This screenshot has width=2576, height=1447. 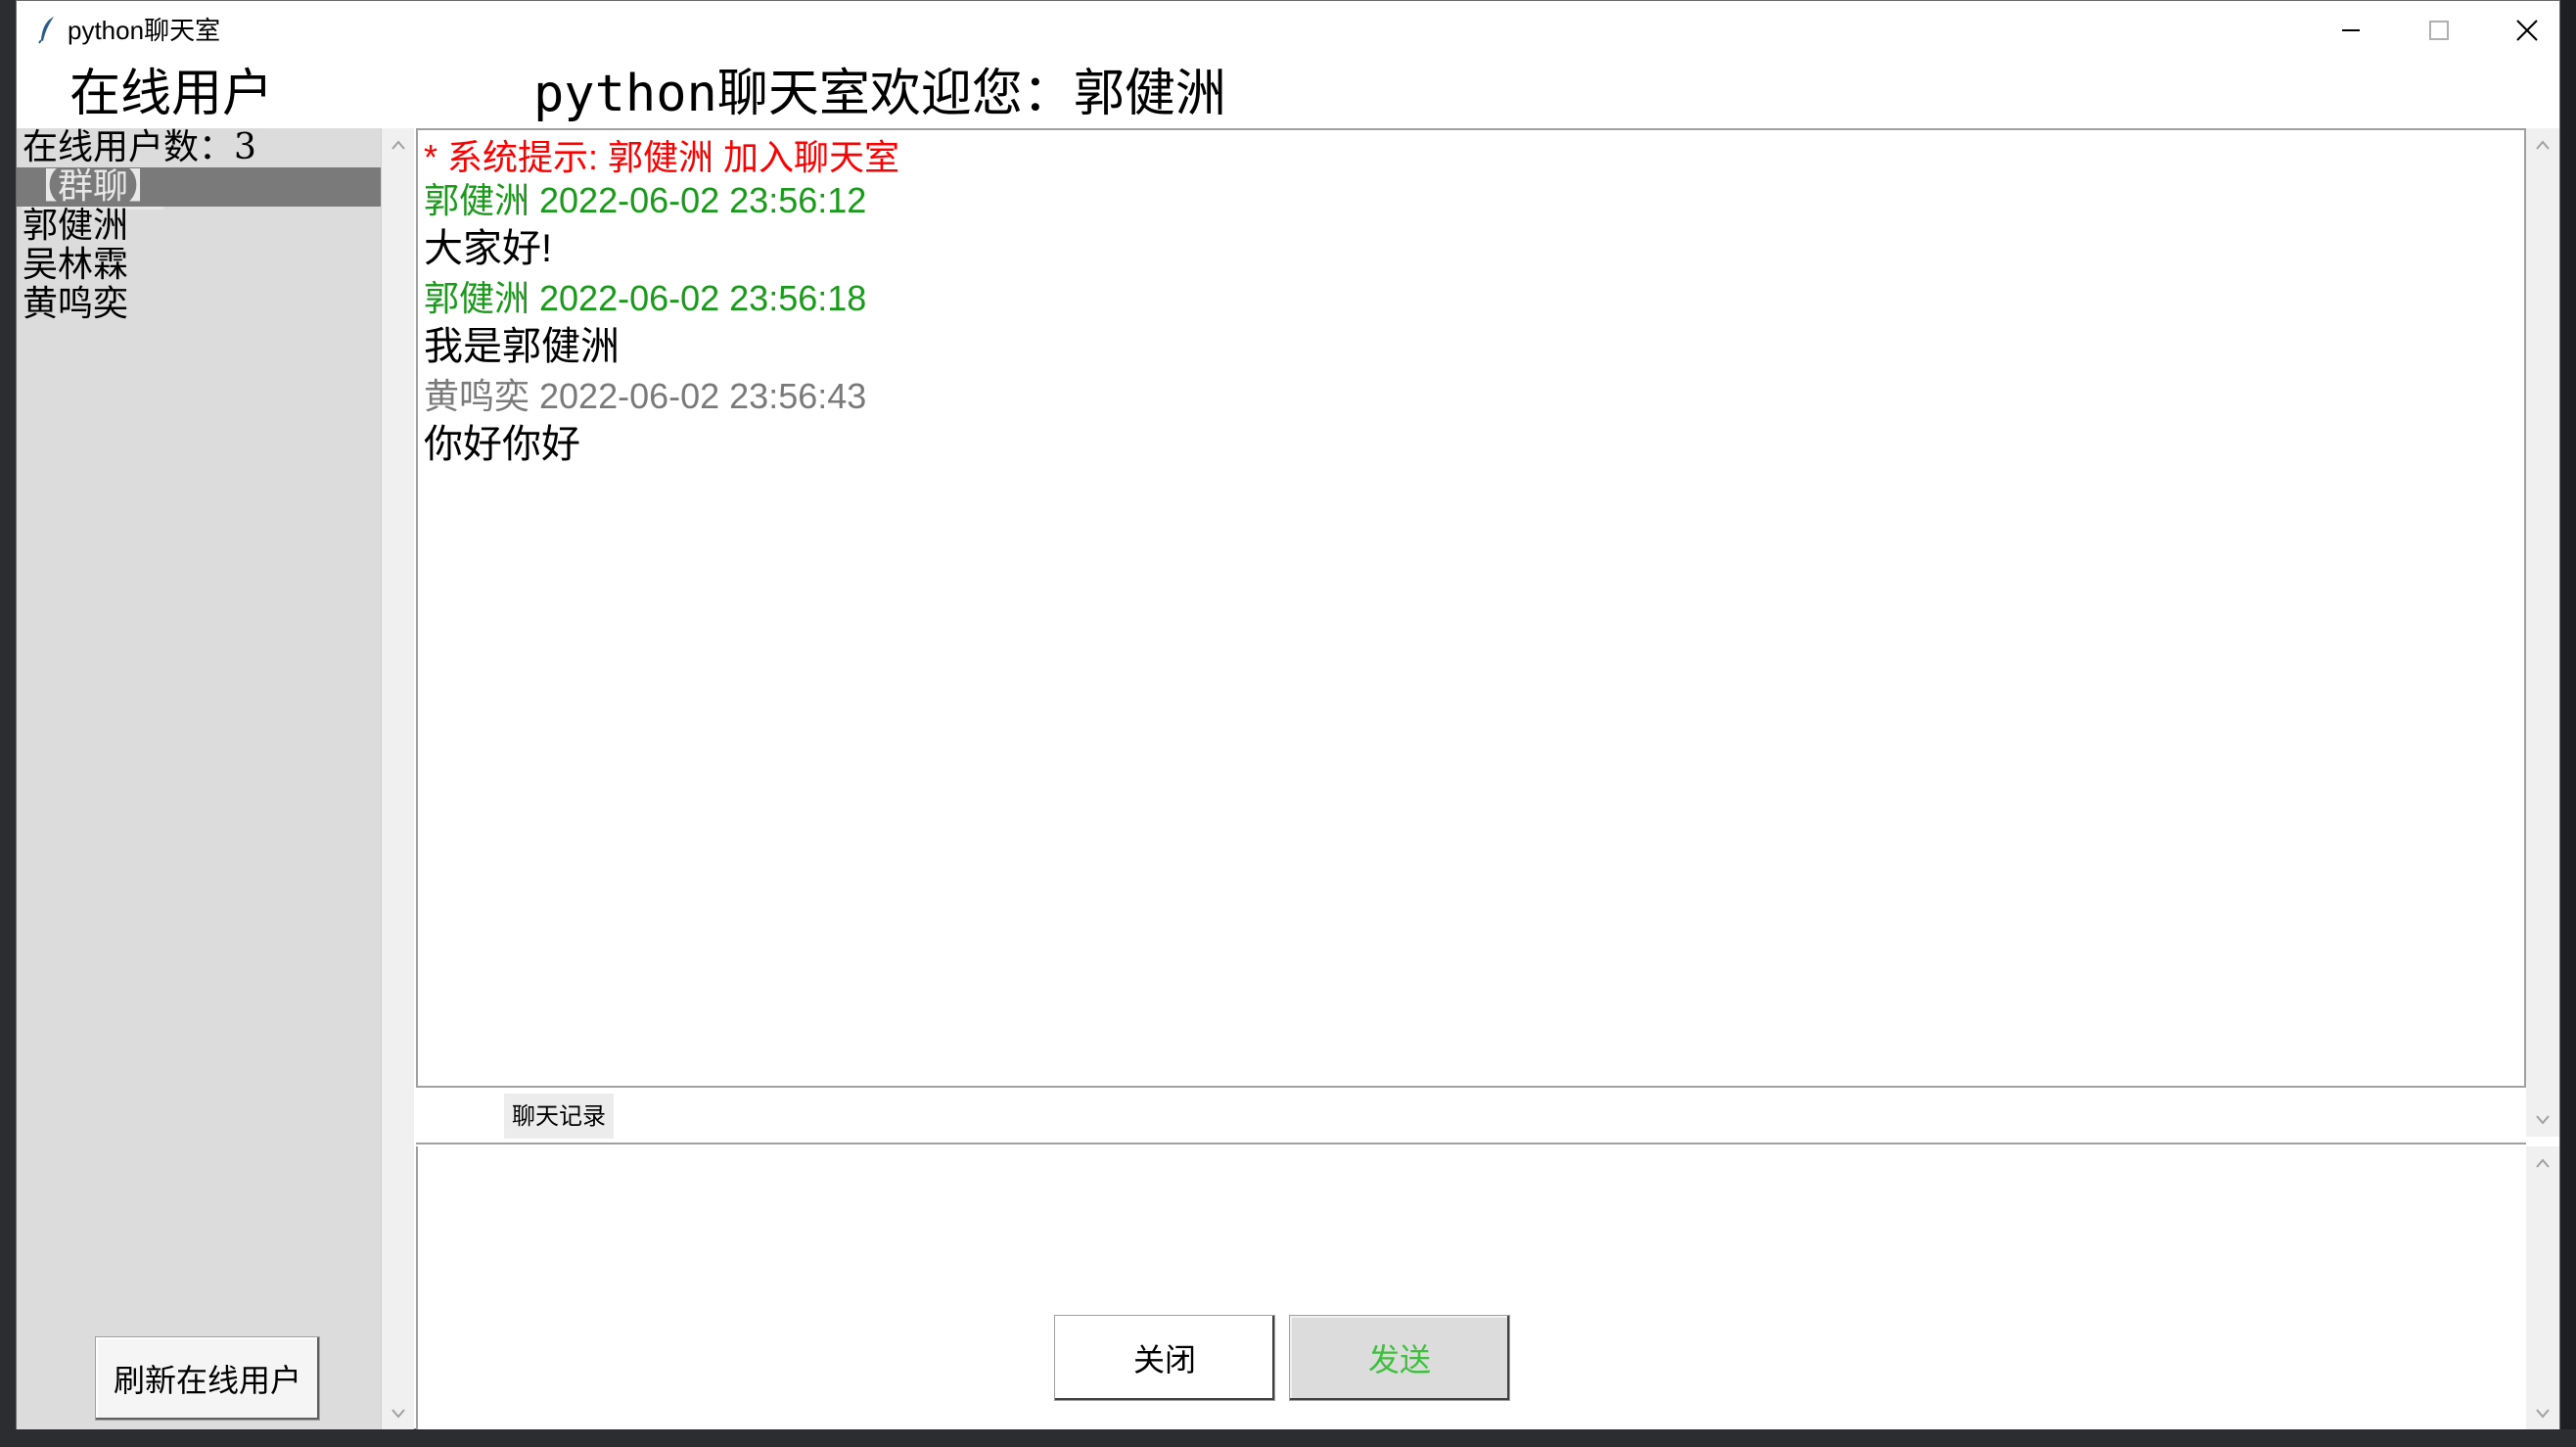 I want to click on maximize-icon, so click(x=2439, y=30).